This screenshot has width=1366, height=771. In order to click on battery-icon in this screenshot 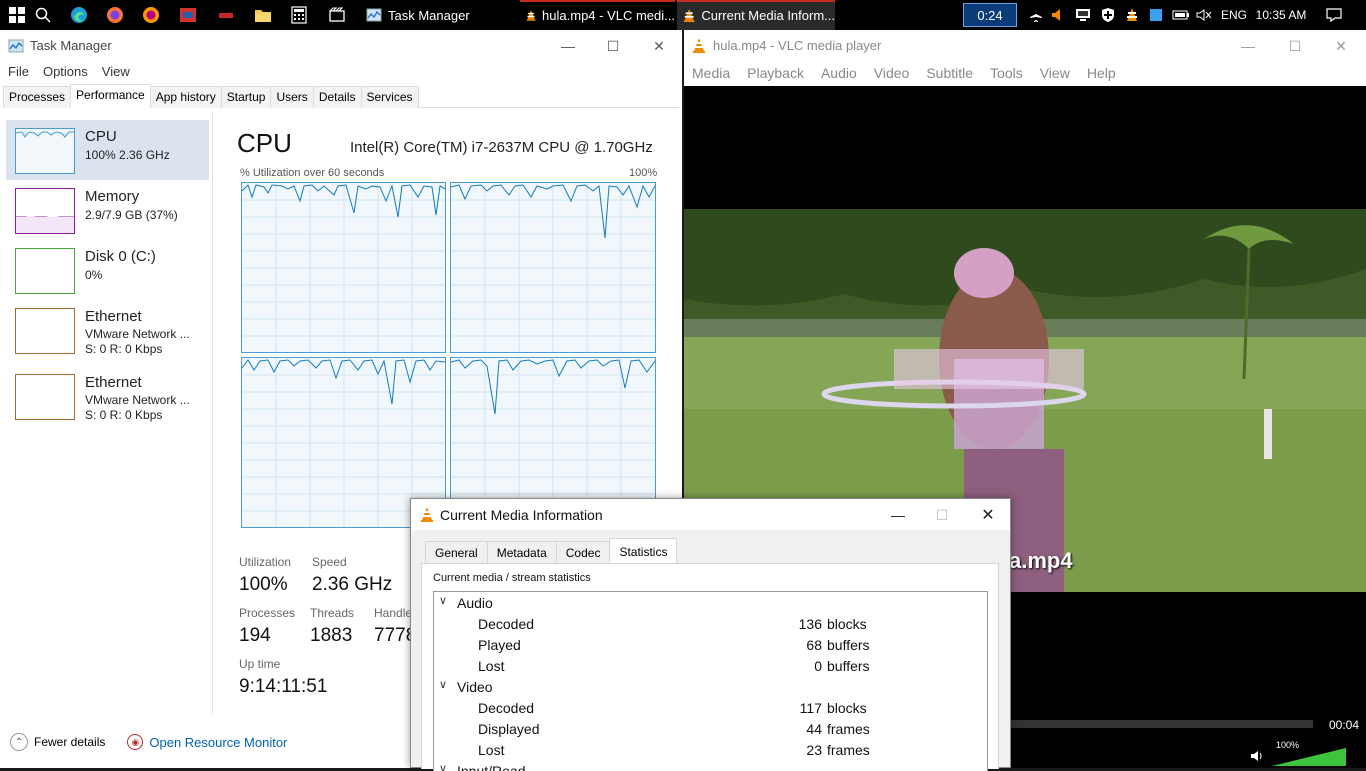, I will do `click(1181, 15)`.